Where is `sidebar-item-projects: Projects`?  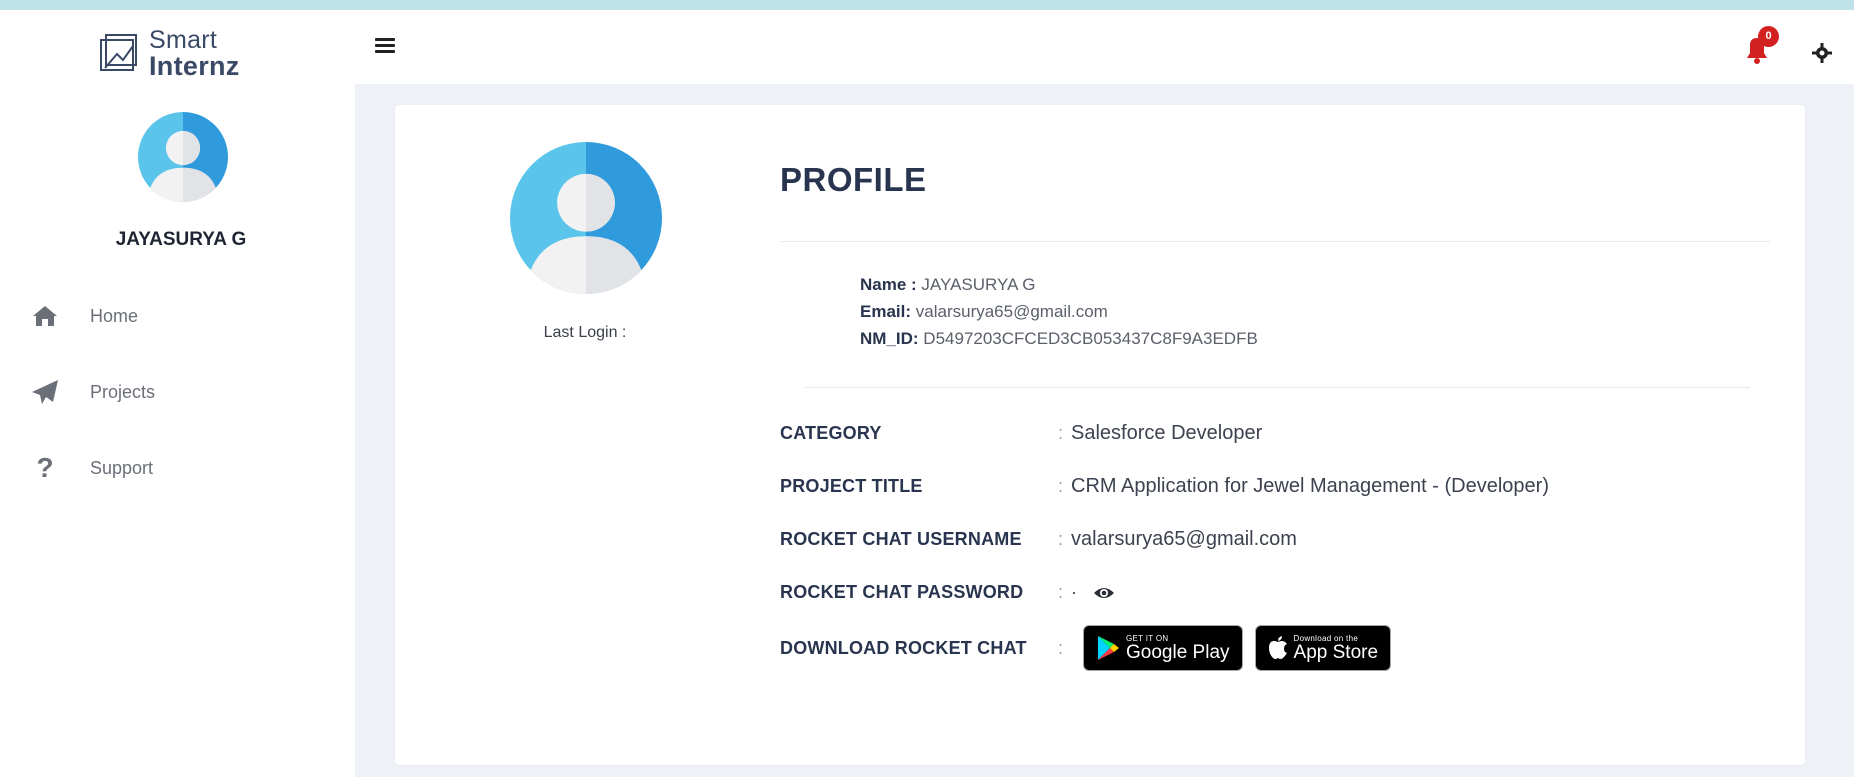 sidebar-item-projects: Projects is located at coordinates (92, 392).